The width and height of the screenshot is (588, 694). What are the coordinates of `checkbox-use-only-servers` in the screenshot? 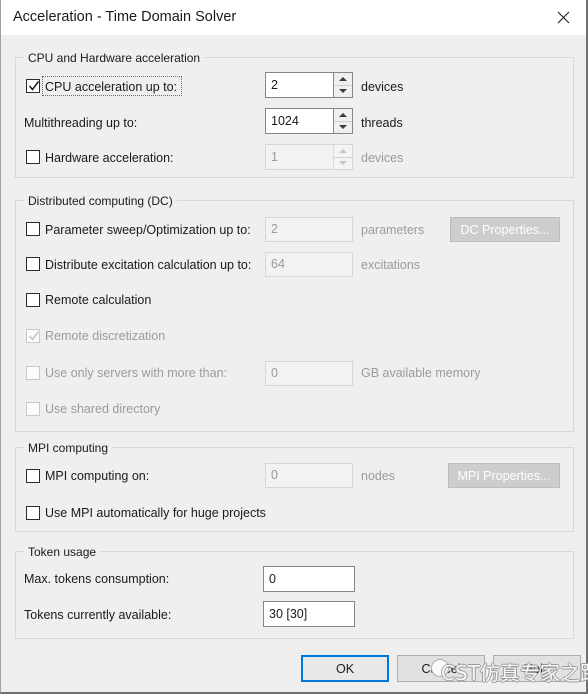 It's located at (33, 373).